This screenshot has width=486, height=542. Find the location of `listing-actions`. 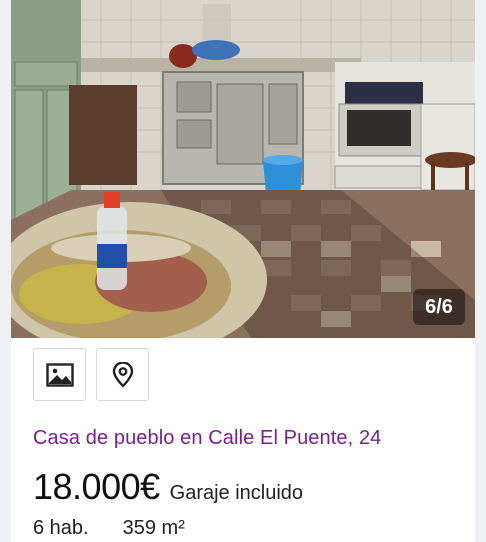

listing-actions is located at coordinates (91, 374).